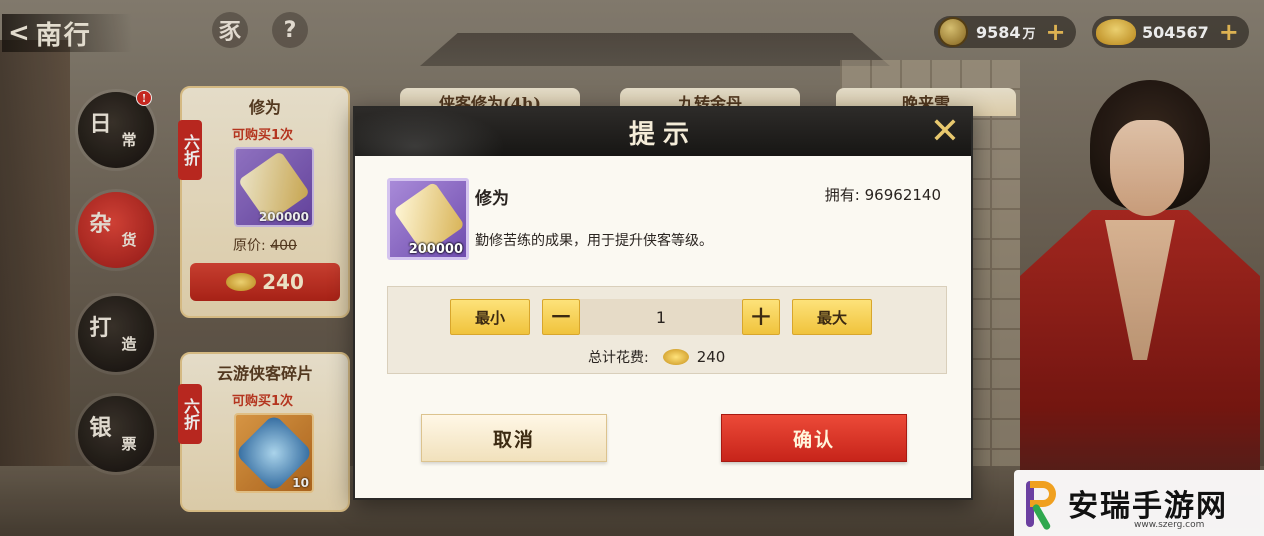 This screenshot has height=536, width=1264. What do you see at coordinates (814, 438) in the screenshot?
I see `confirm-button: 确认` at bounding box center [814, 438].